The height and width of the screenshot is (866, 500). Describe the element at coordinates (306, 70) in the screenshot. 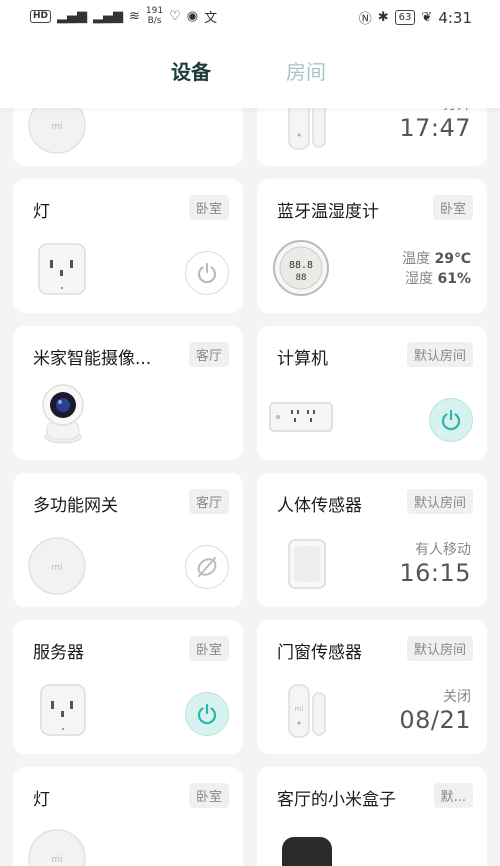

I see `tab-rooms: 房间` at that location.